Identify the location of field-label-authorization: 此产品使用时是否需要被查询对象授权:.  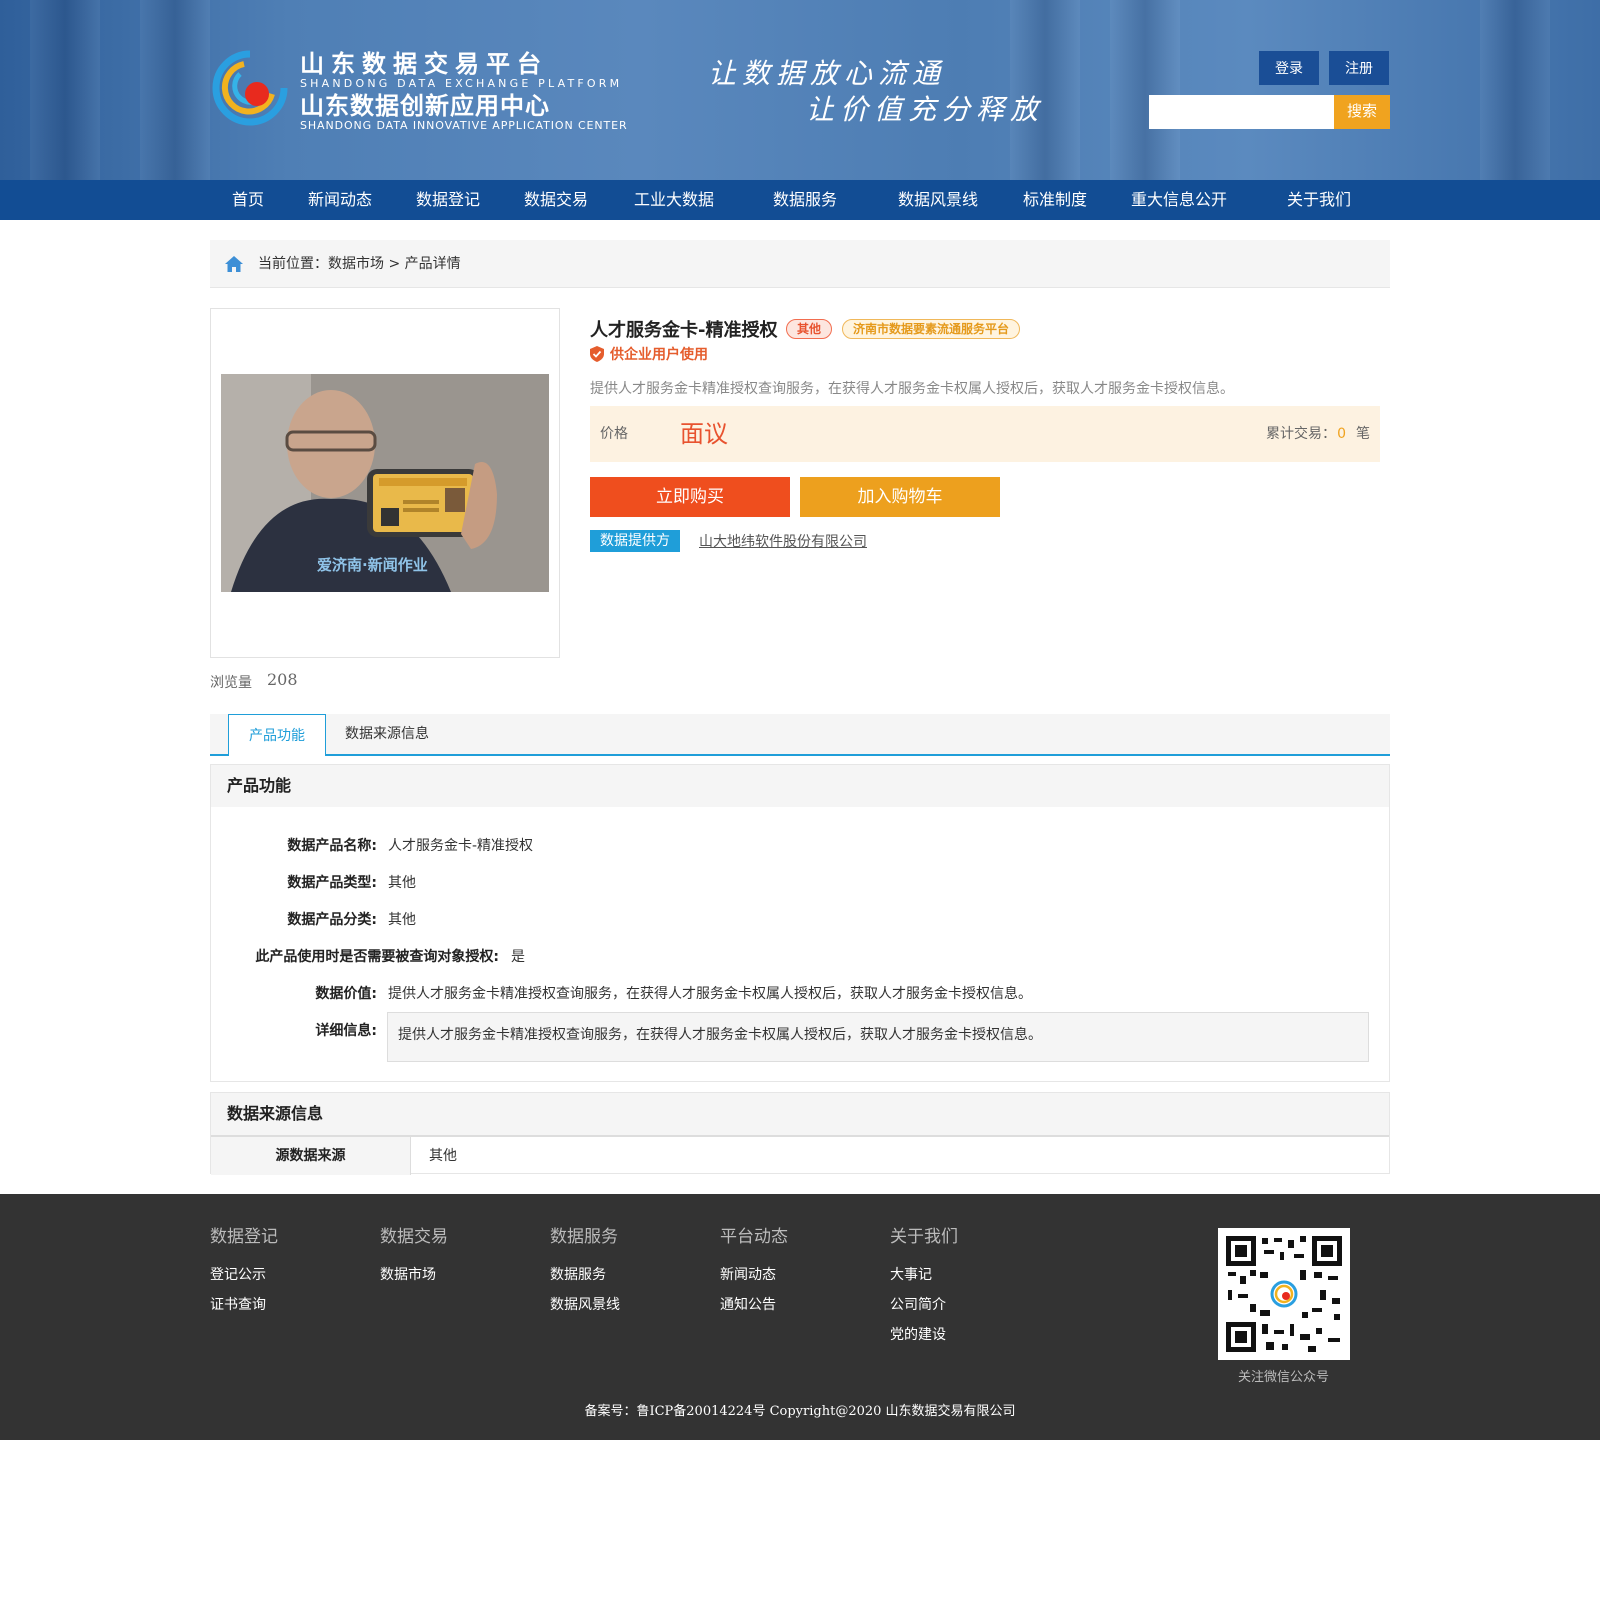
(377, 957).